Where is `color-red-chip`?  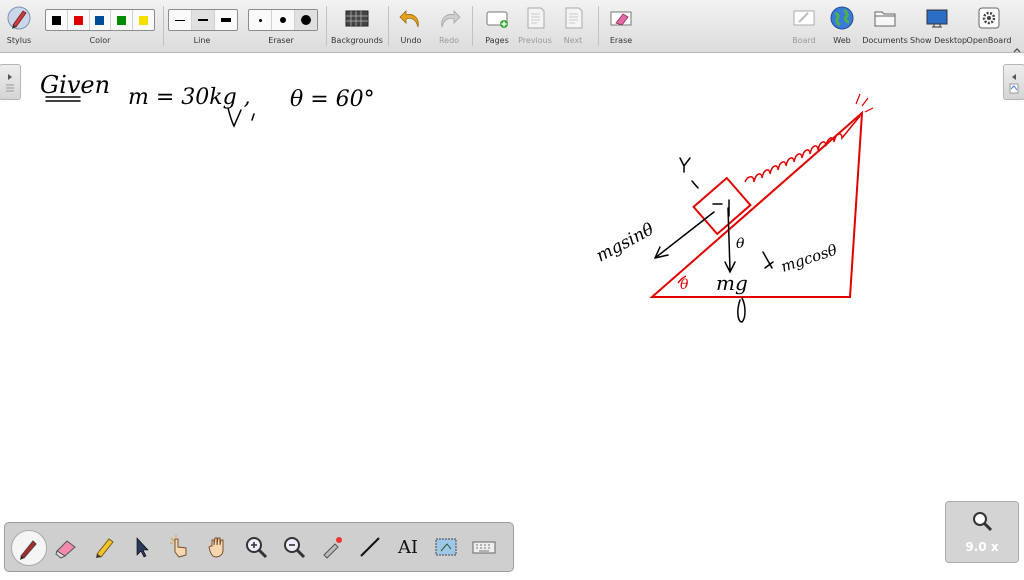
color-red-chip is located at coordinates (78, 20).